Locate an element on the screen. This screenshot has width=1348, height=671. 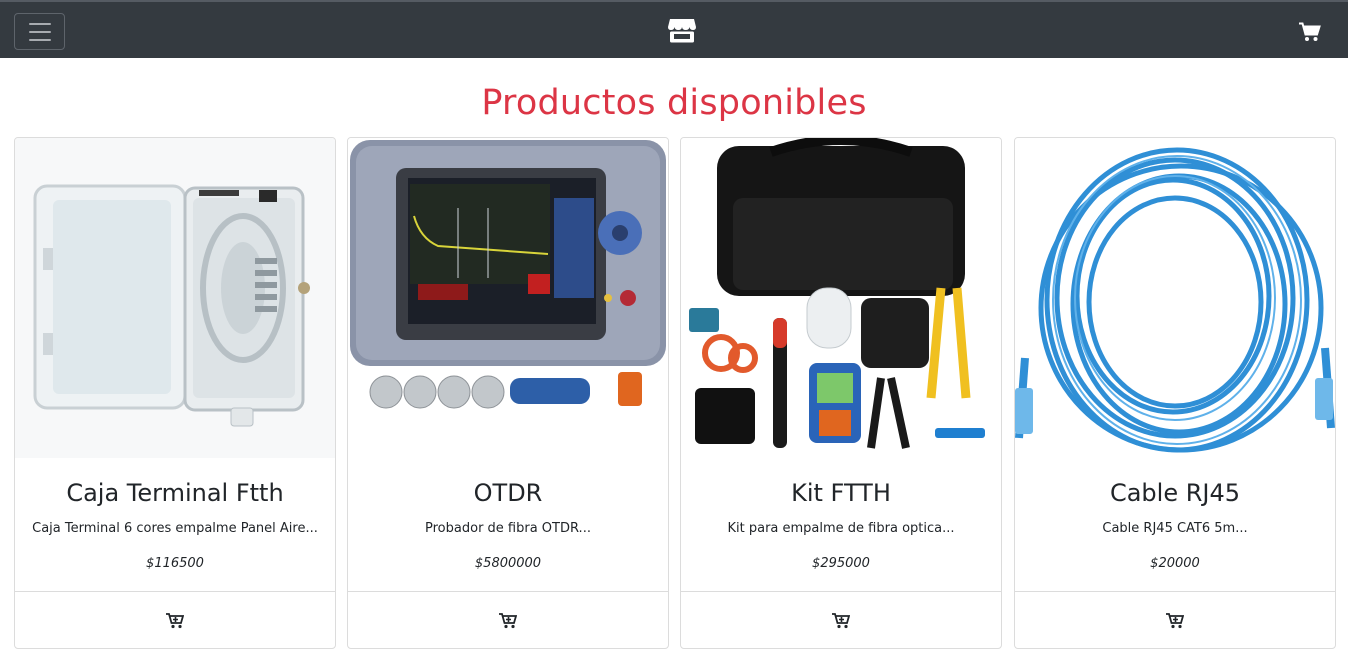
menu-toggle-button is located at coordinates (39, 31).